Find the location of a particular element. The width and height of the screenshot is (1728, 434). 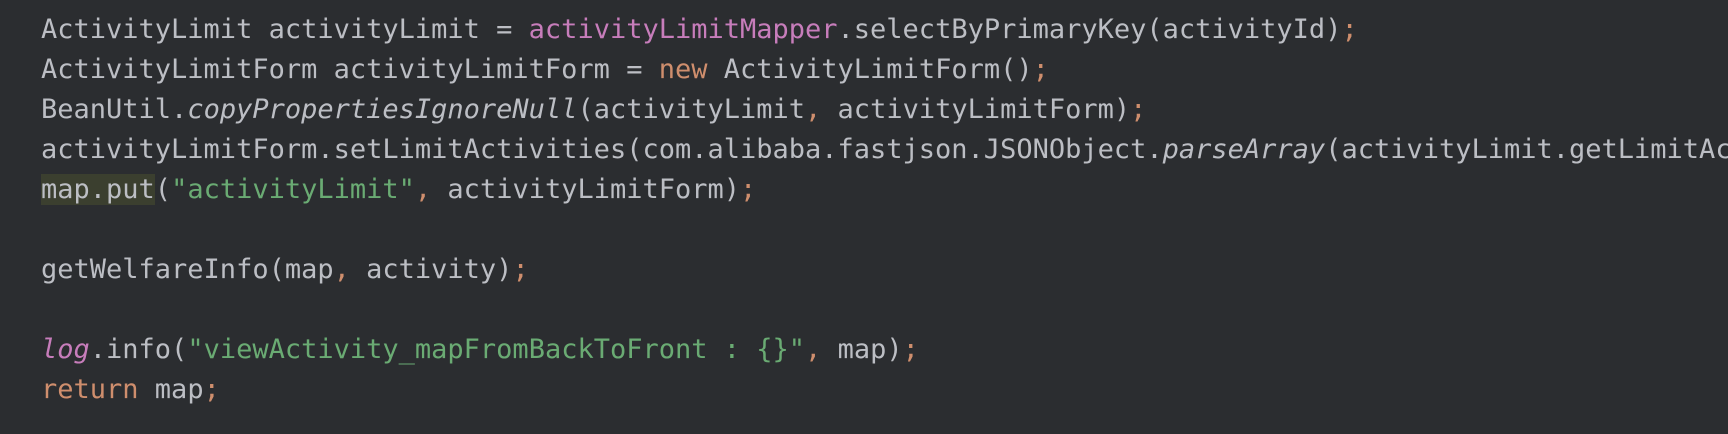

string-literal-token: "activityLimit" is located at coordinates (293, 189).